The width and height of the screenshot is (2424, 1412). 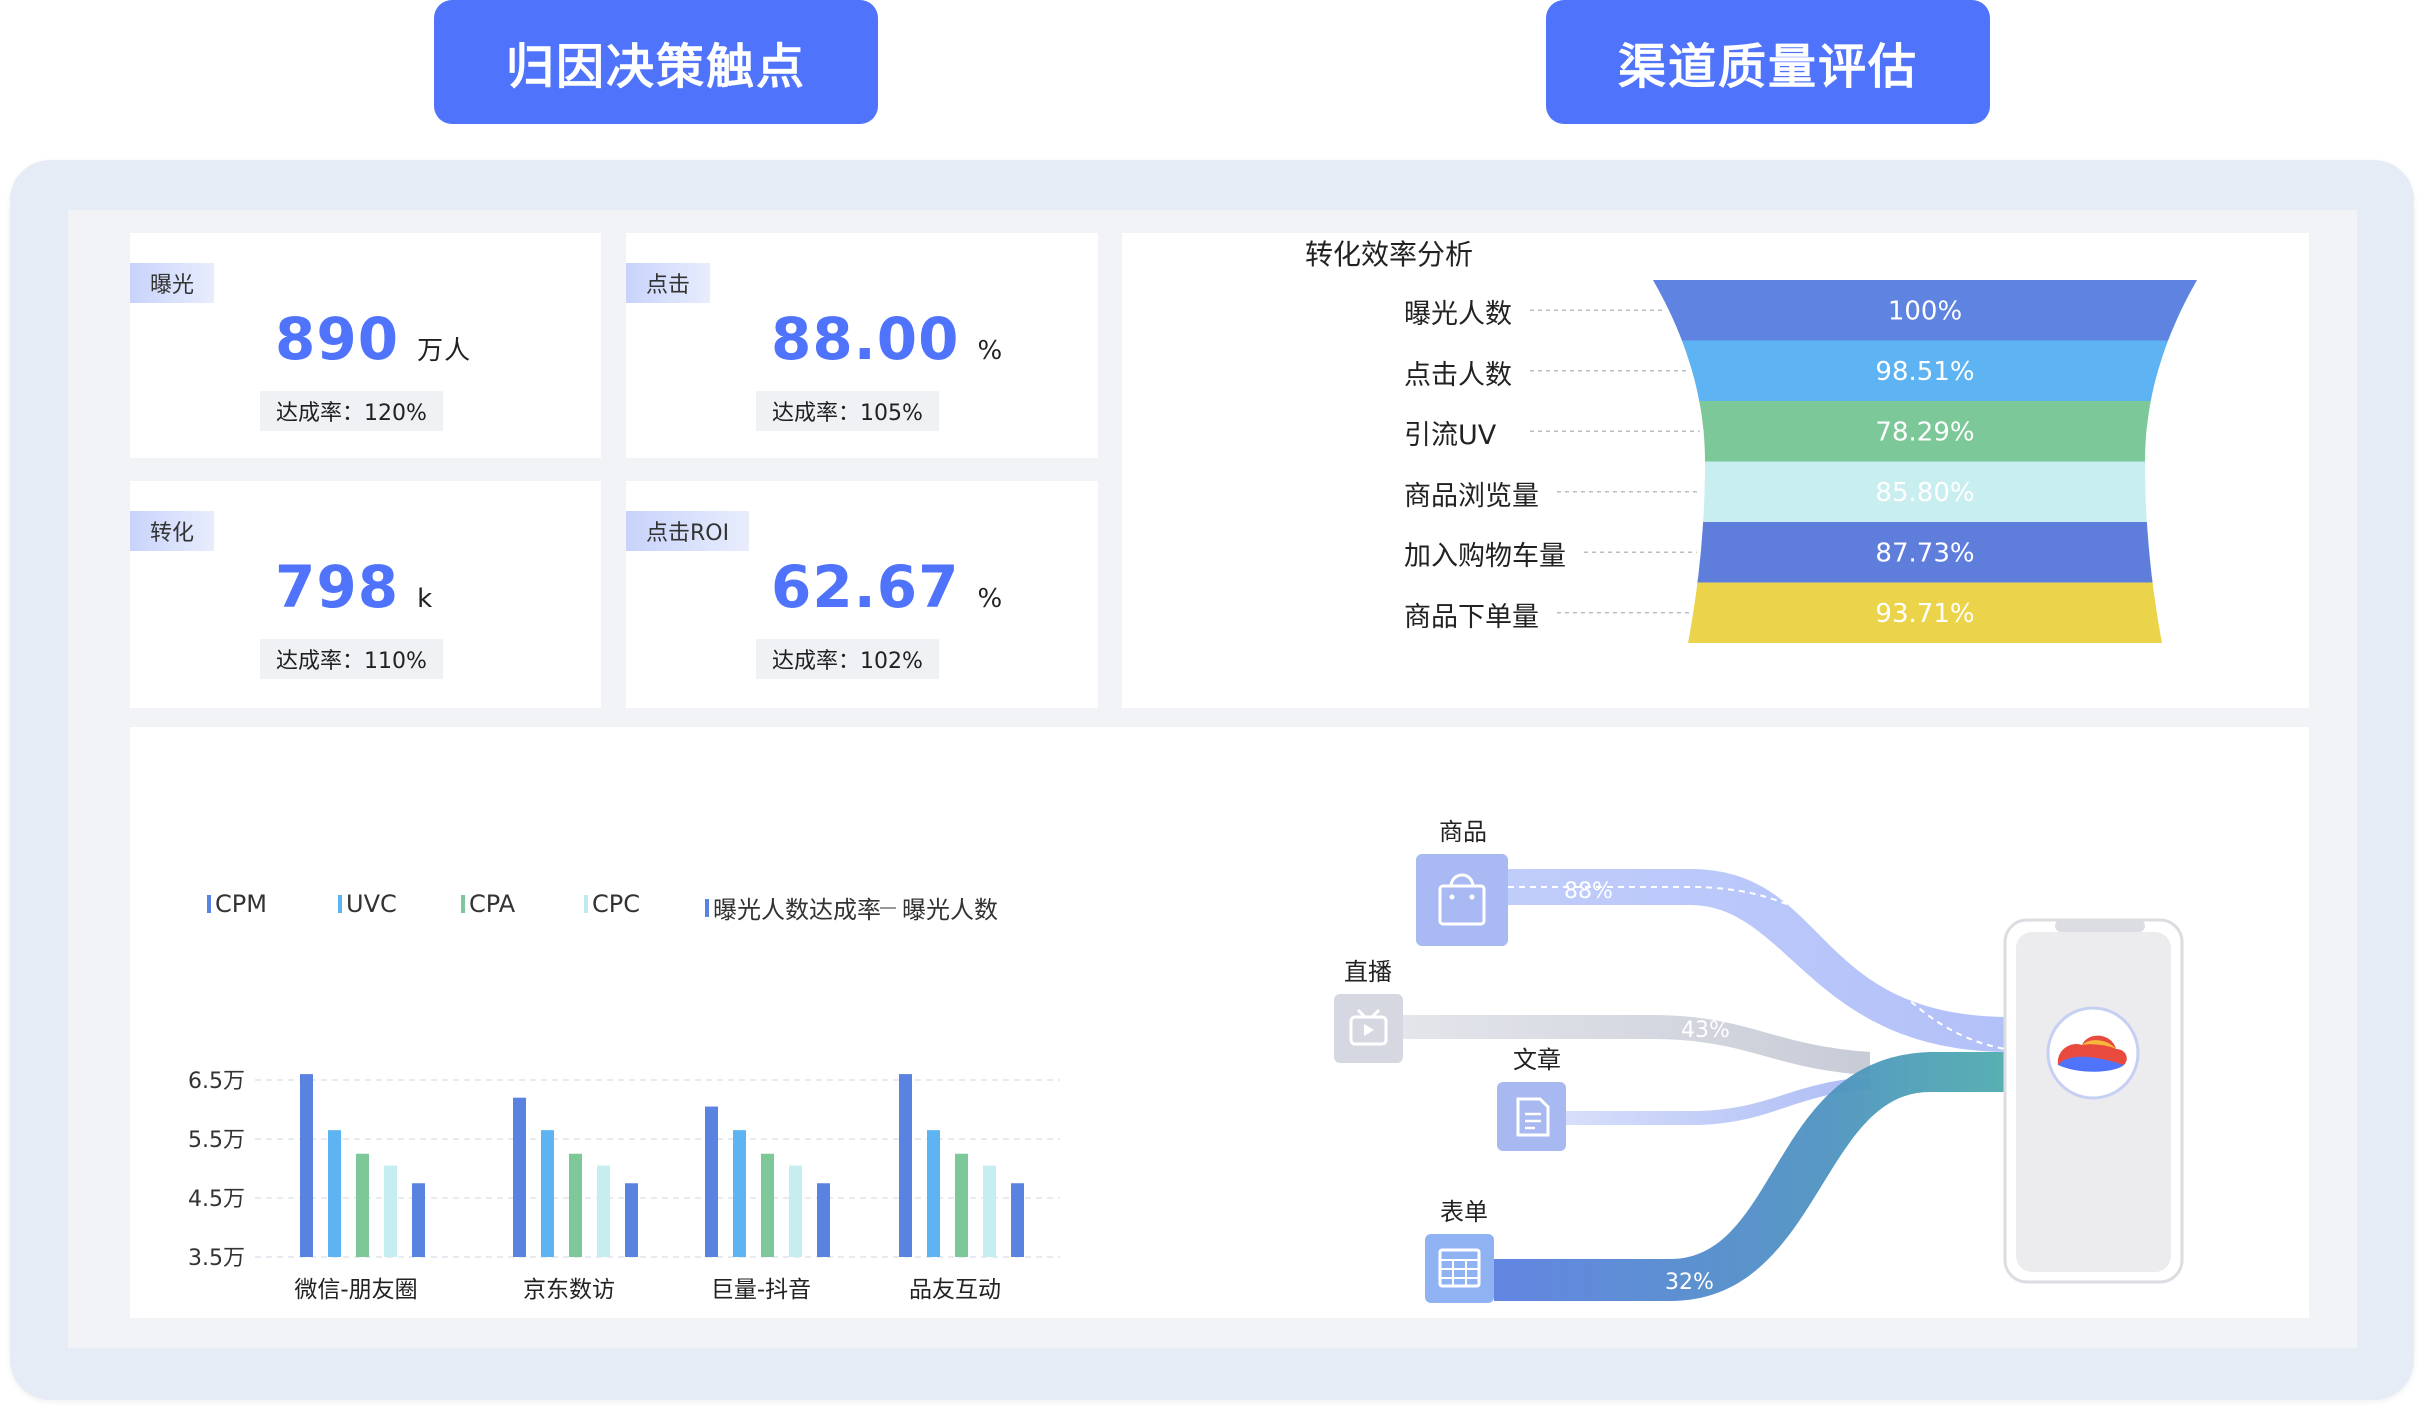 I want to click on funnel-stage-value: 85.80%, so click(x=1924, y=493).